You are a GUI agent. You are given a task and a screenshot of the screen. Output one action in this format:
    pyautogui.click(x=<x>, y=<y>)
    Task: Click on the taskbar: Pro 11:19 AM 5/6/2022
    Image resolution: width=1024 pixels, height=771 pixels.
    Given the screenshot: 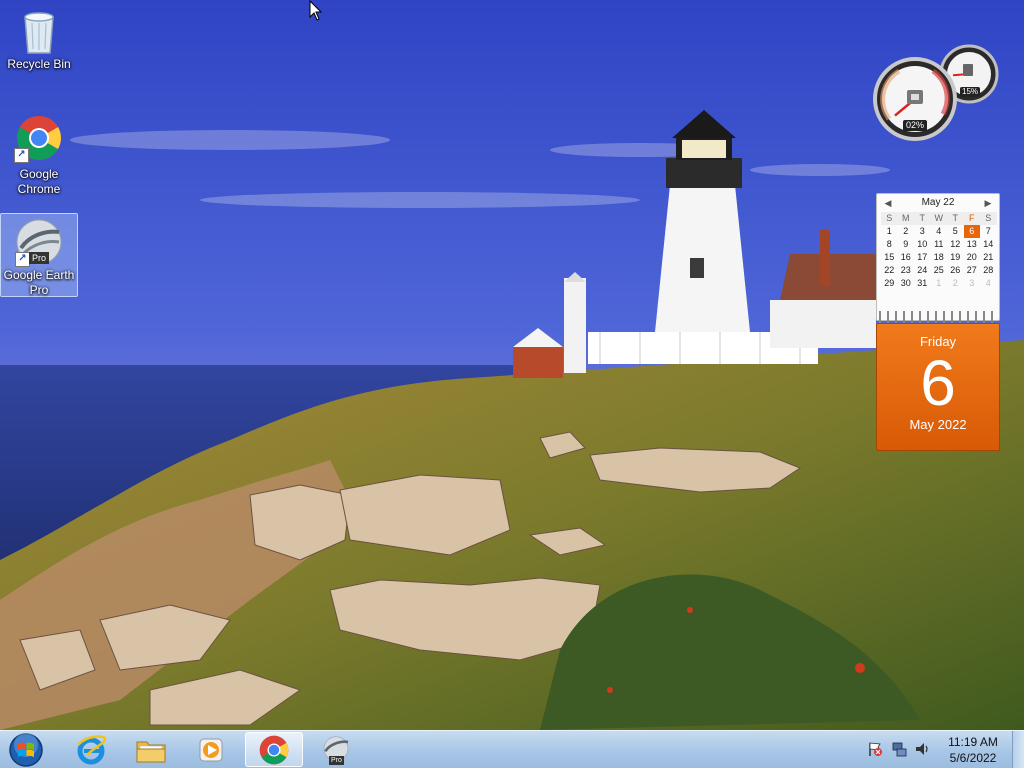 What is the action you would take?
    pyautogui.click(x=512, y=749)
    